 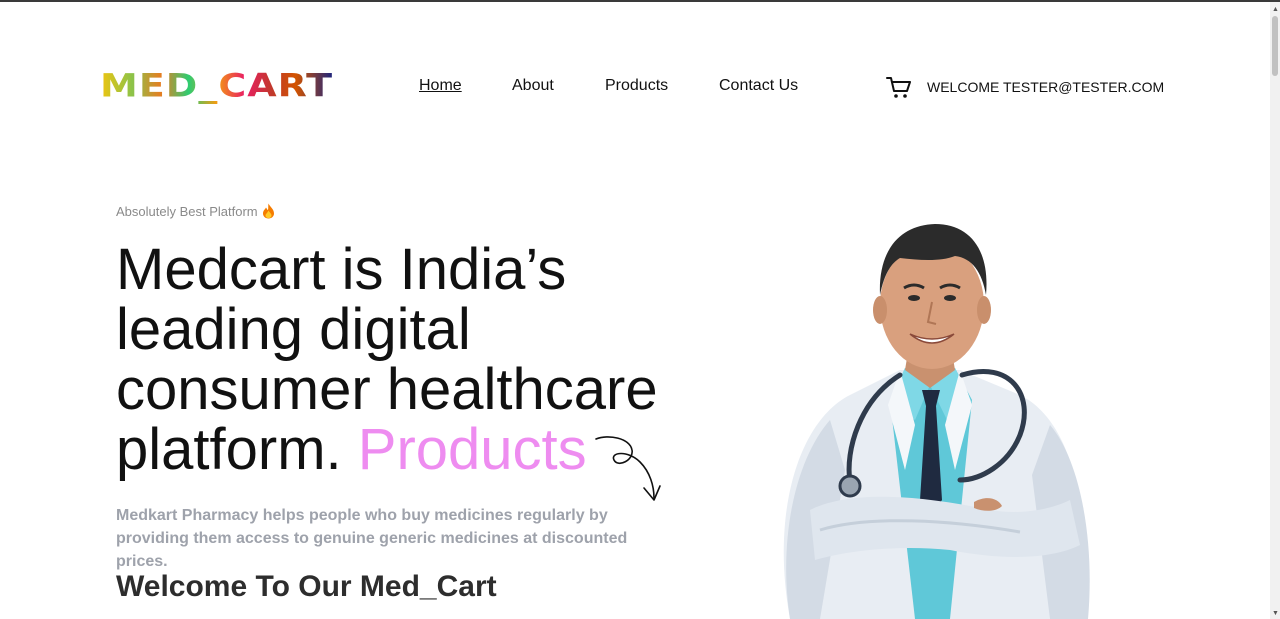 What do you see at coordinates (187, 211) in the screenshot?
I see `hero-tagline: Absolutely Best Platform` at bounding box center [187, 211].